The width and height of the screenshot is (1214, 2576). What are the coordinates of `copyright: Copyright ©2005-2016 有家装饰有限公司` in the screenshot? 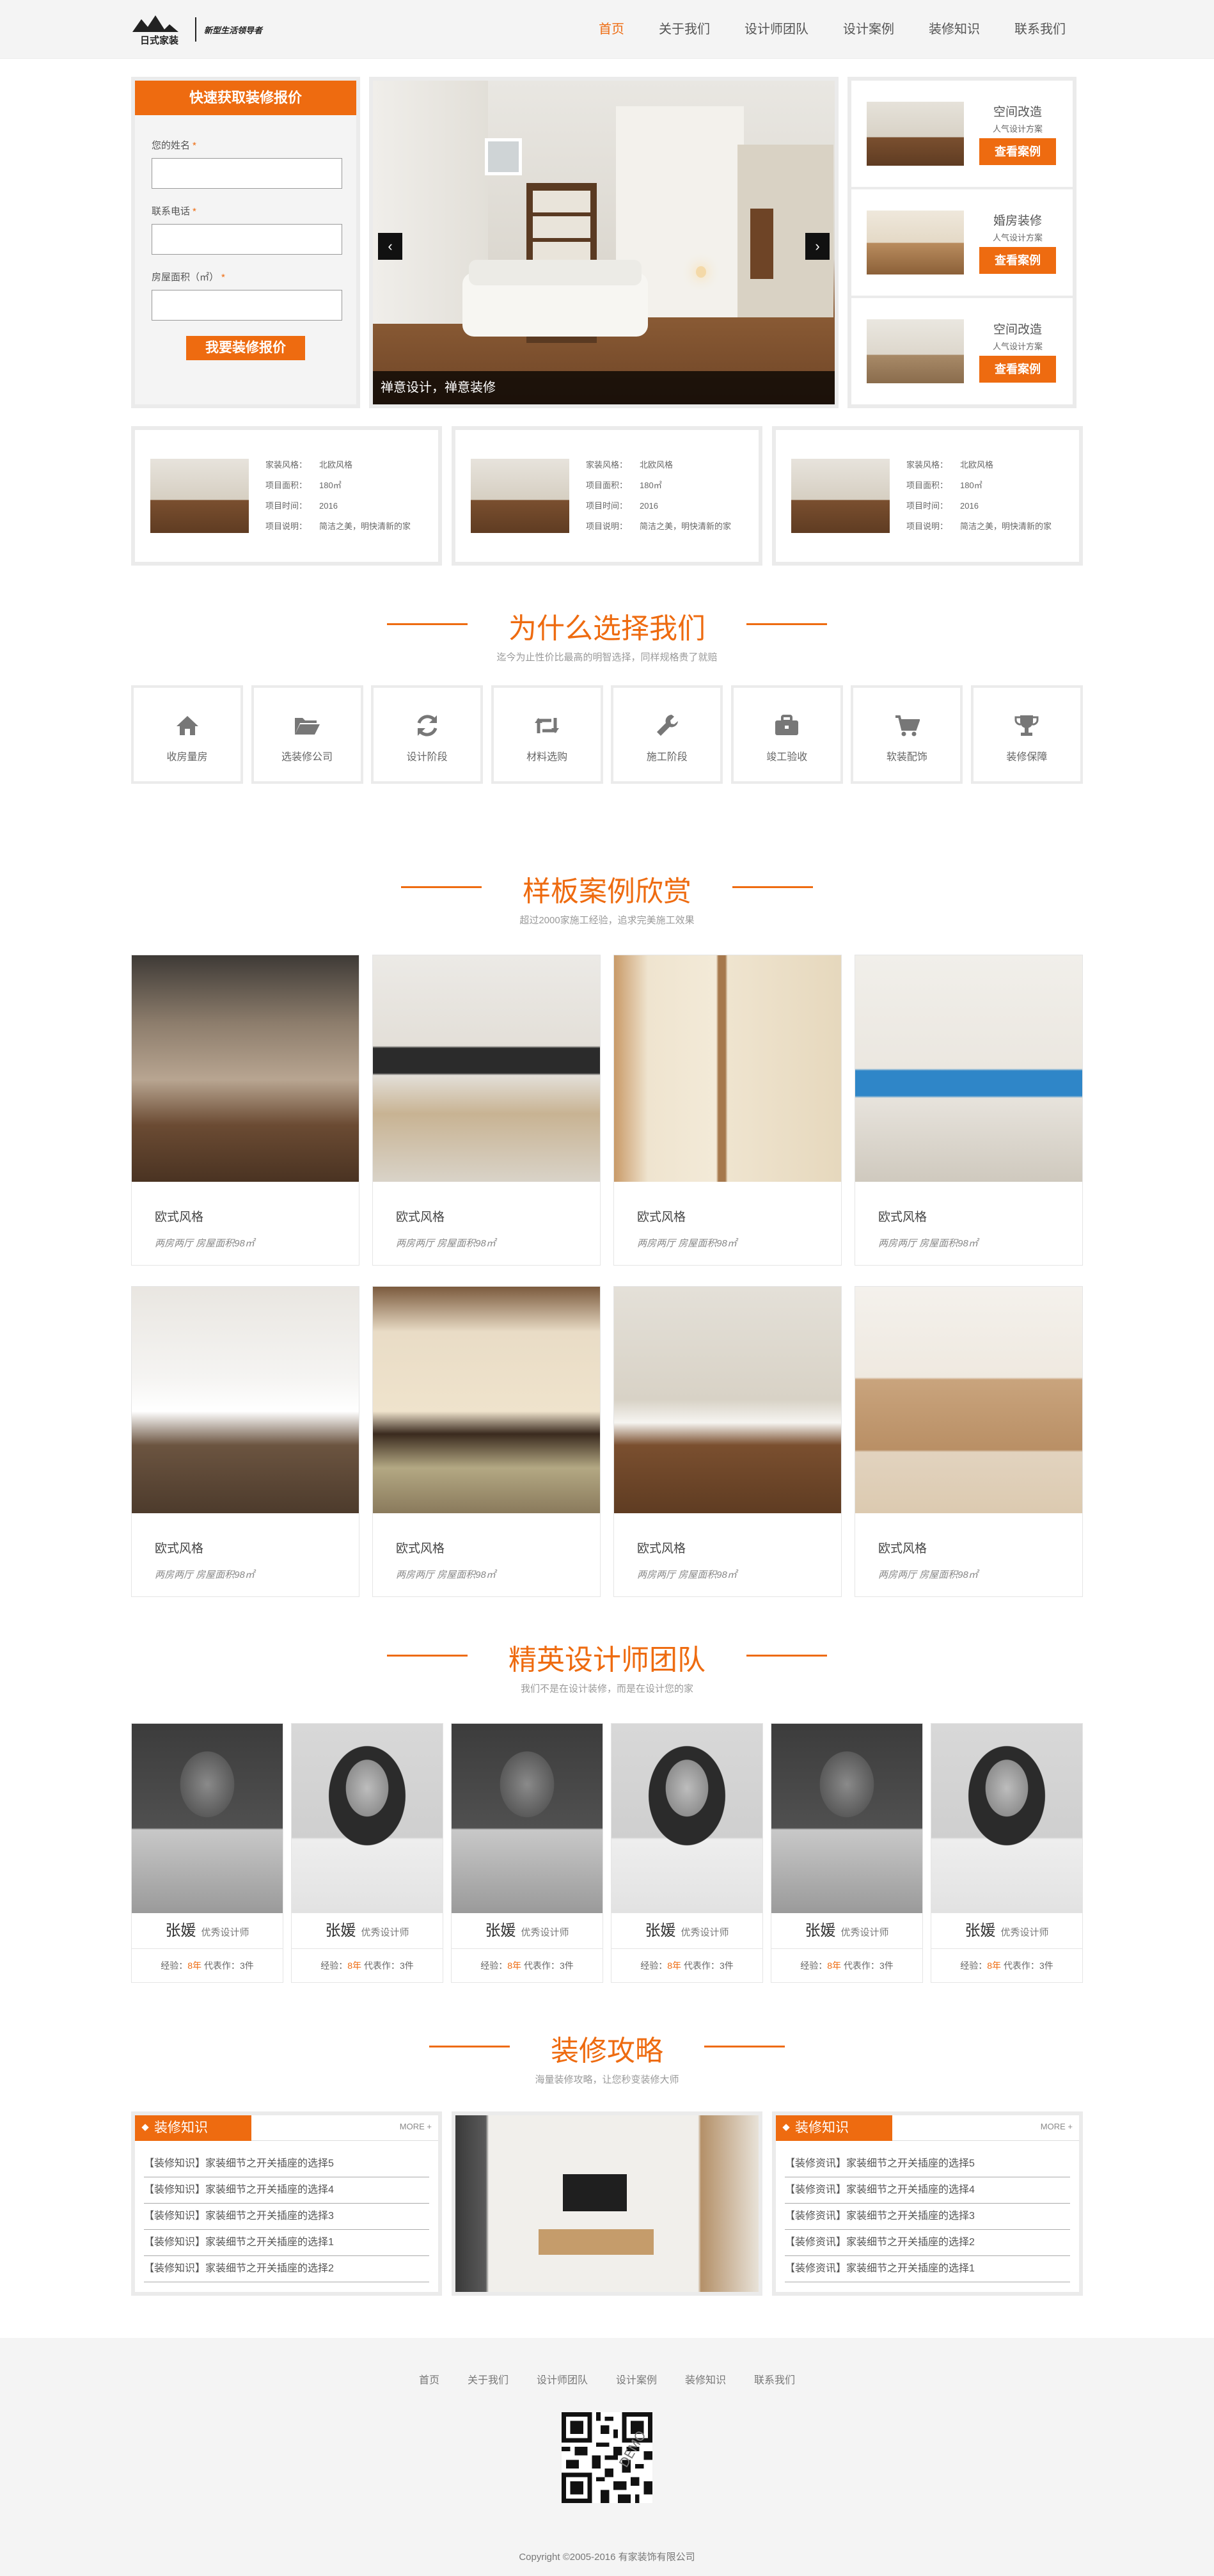 It's located at (607, 2558).